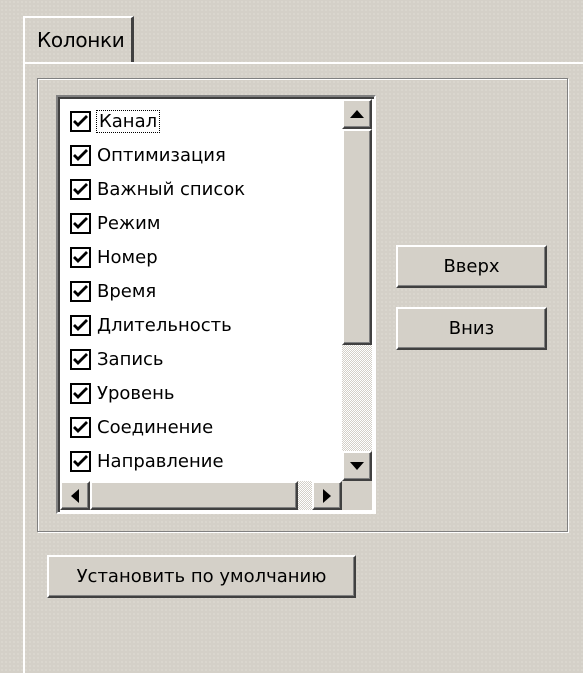 The width and height of the screenshot is (583, 682). I want to click on list-item-label: Номер, so click(127, 257).